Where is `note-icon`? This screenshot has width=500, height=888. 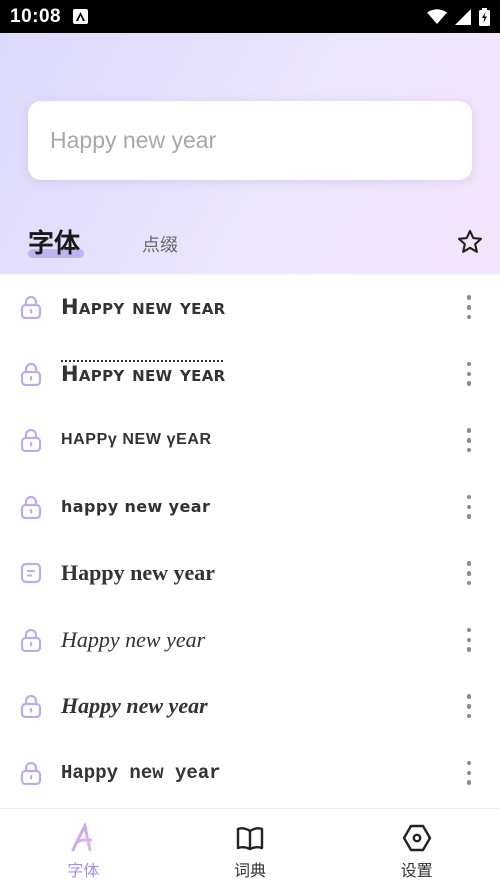 note-icon is located at coordinates (31, 573).